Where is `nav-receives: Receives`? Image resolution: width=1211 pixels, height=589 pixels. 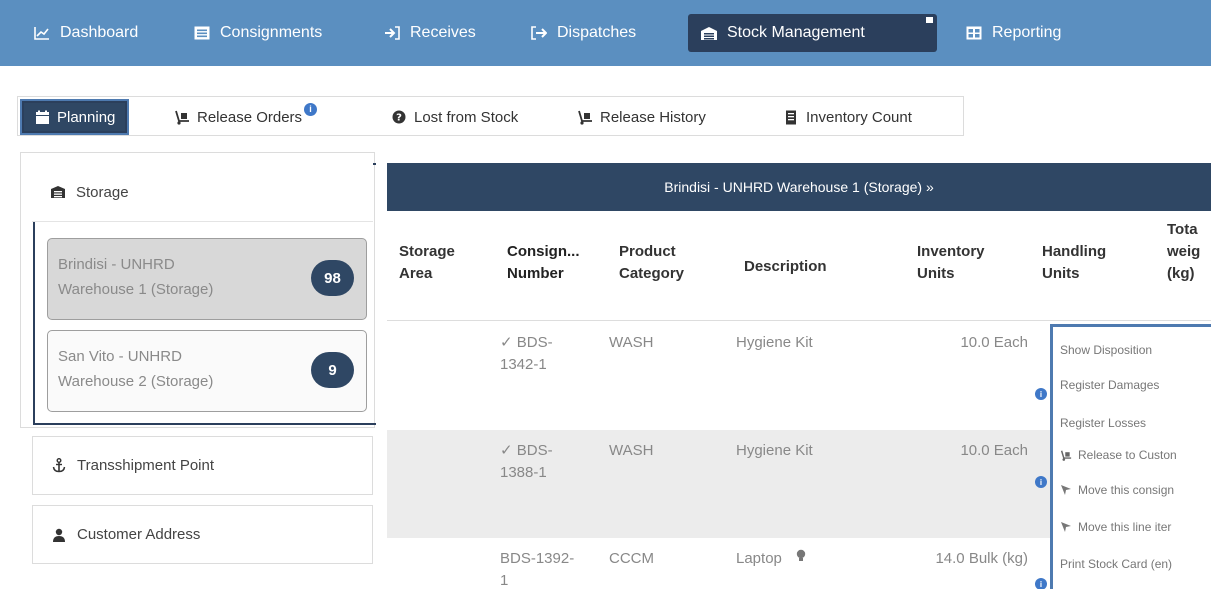
nav-receives: Receives is located at coordinates (429, 33).